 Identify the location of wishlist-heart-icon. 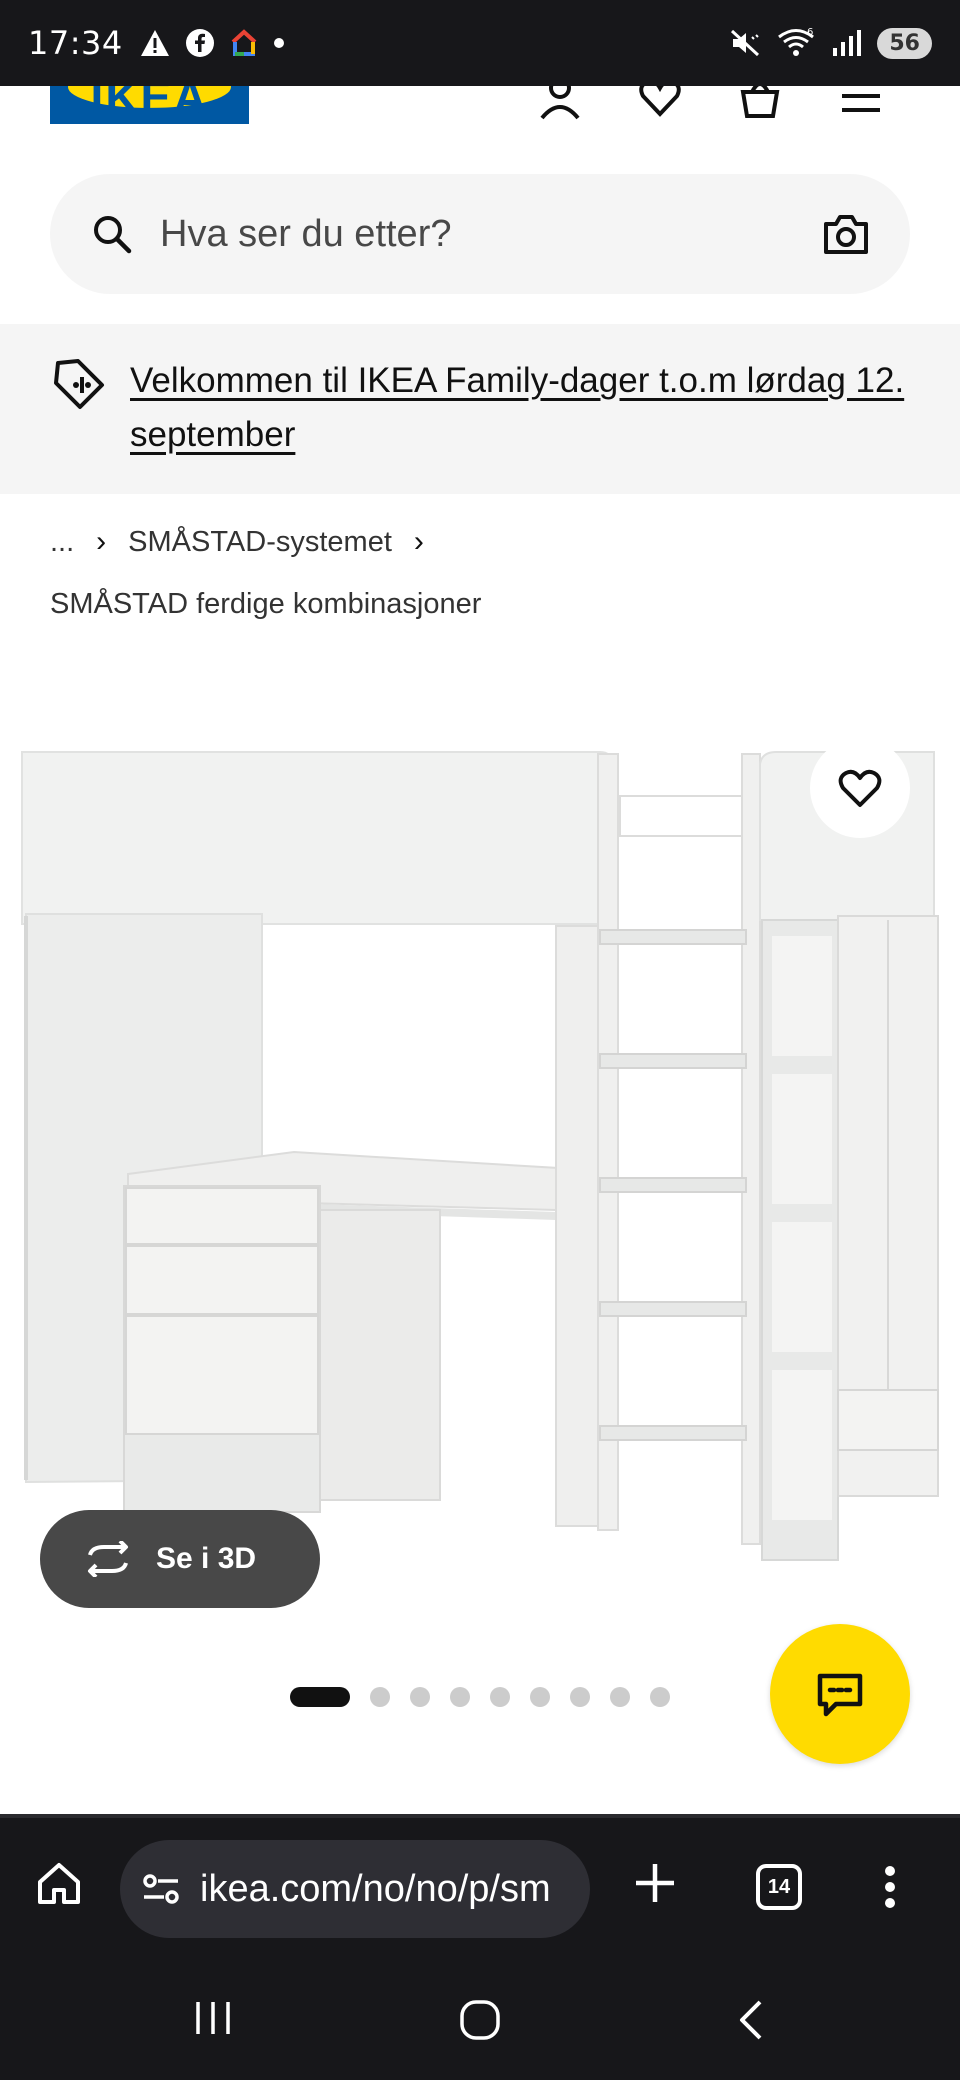
(660, 103).